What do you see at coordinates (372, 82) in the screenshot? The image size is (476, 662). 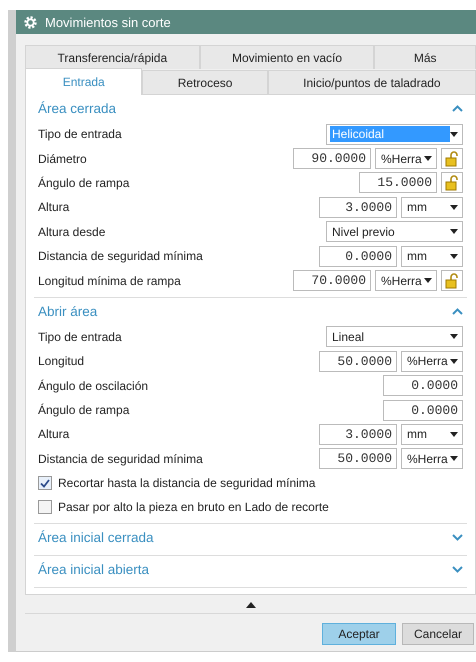 I see `tab: Inicio/puntos de taladrado` at bounding box center [372, 82].